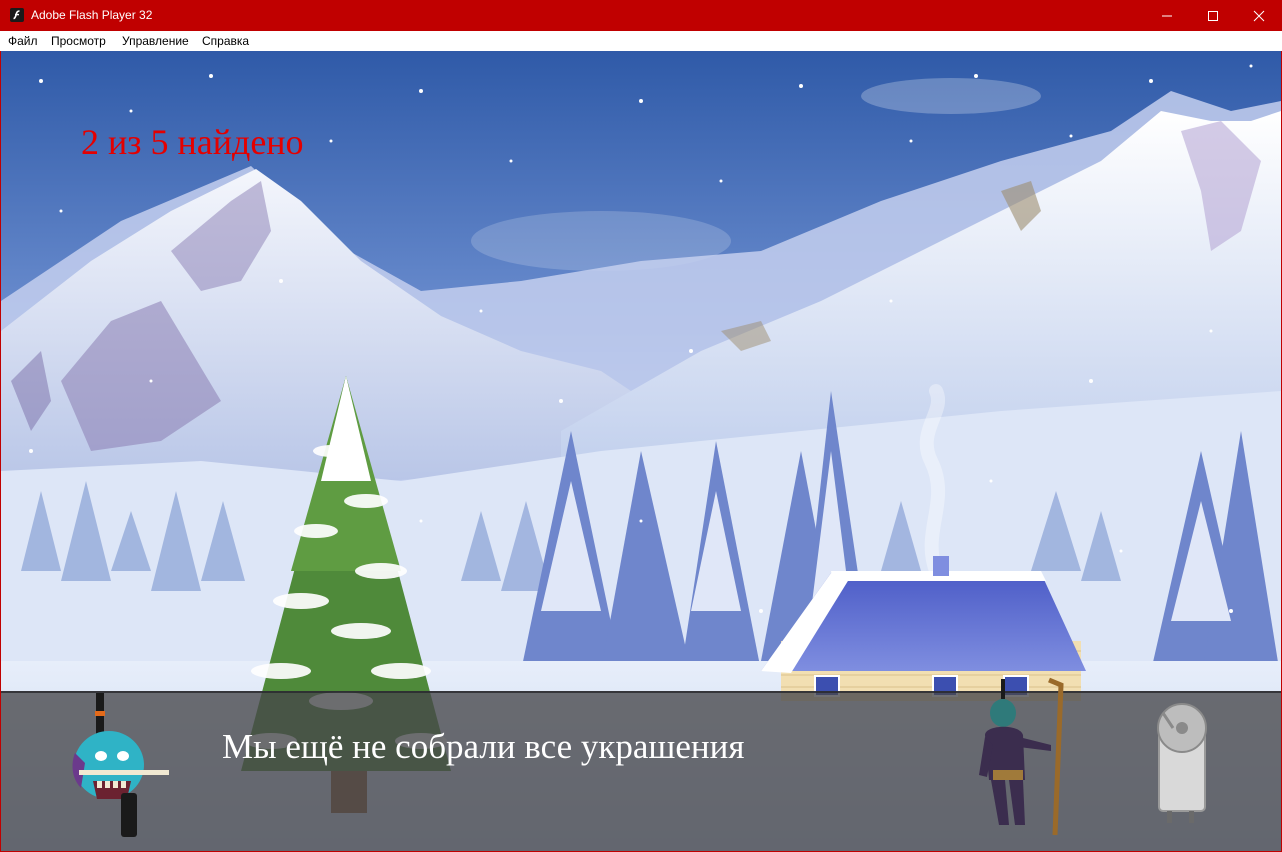 The width and height of the screenshot is (1282, 852). I want to click on maximize-button, so click(1213, 15).